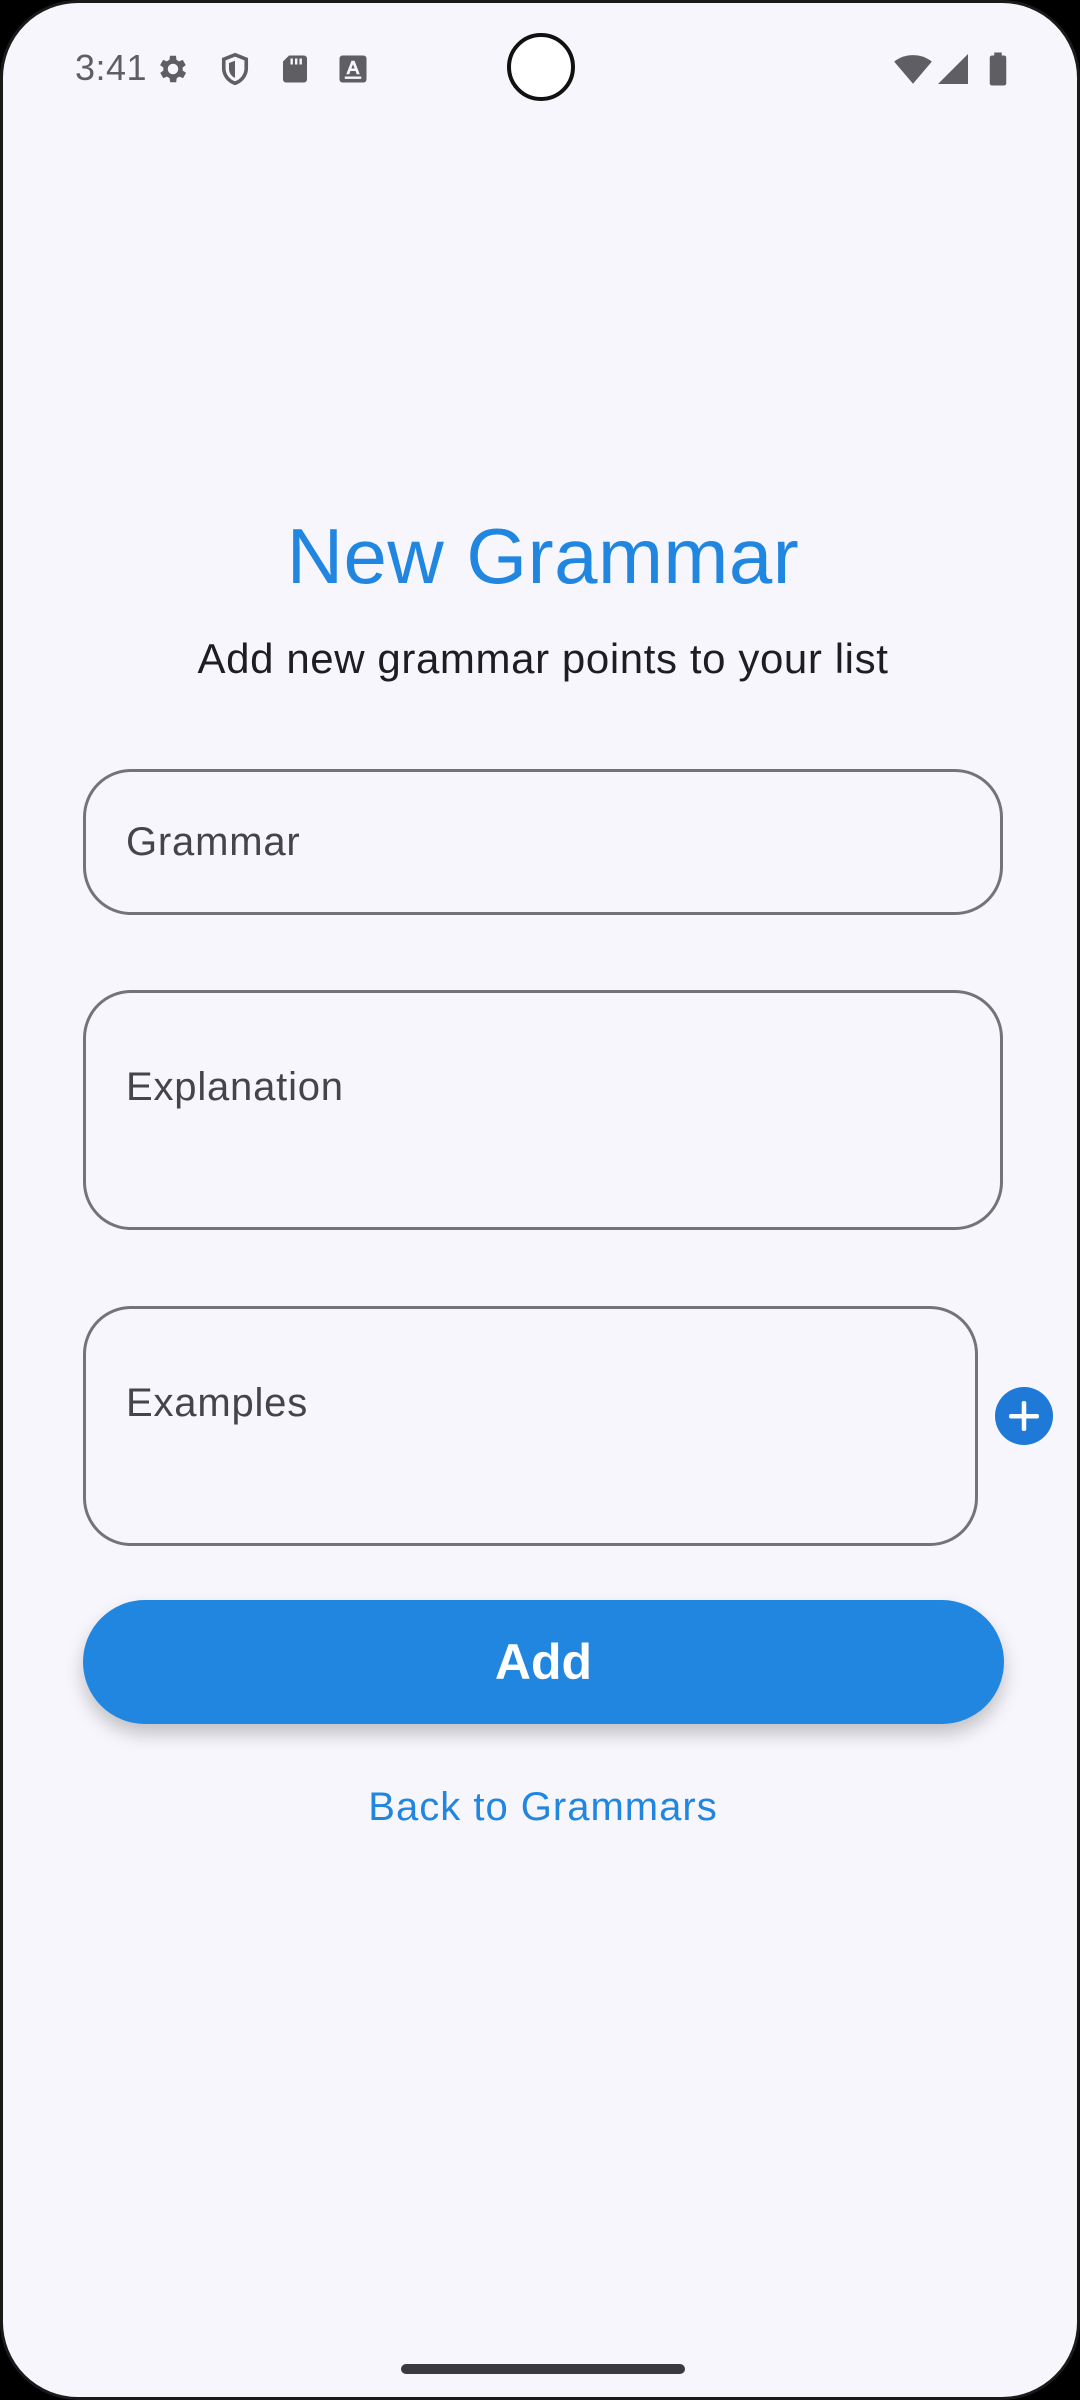 This screenshot has height=2400, width=1080. I want to click on status-time: 3:41, so click(111, 67).